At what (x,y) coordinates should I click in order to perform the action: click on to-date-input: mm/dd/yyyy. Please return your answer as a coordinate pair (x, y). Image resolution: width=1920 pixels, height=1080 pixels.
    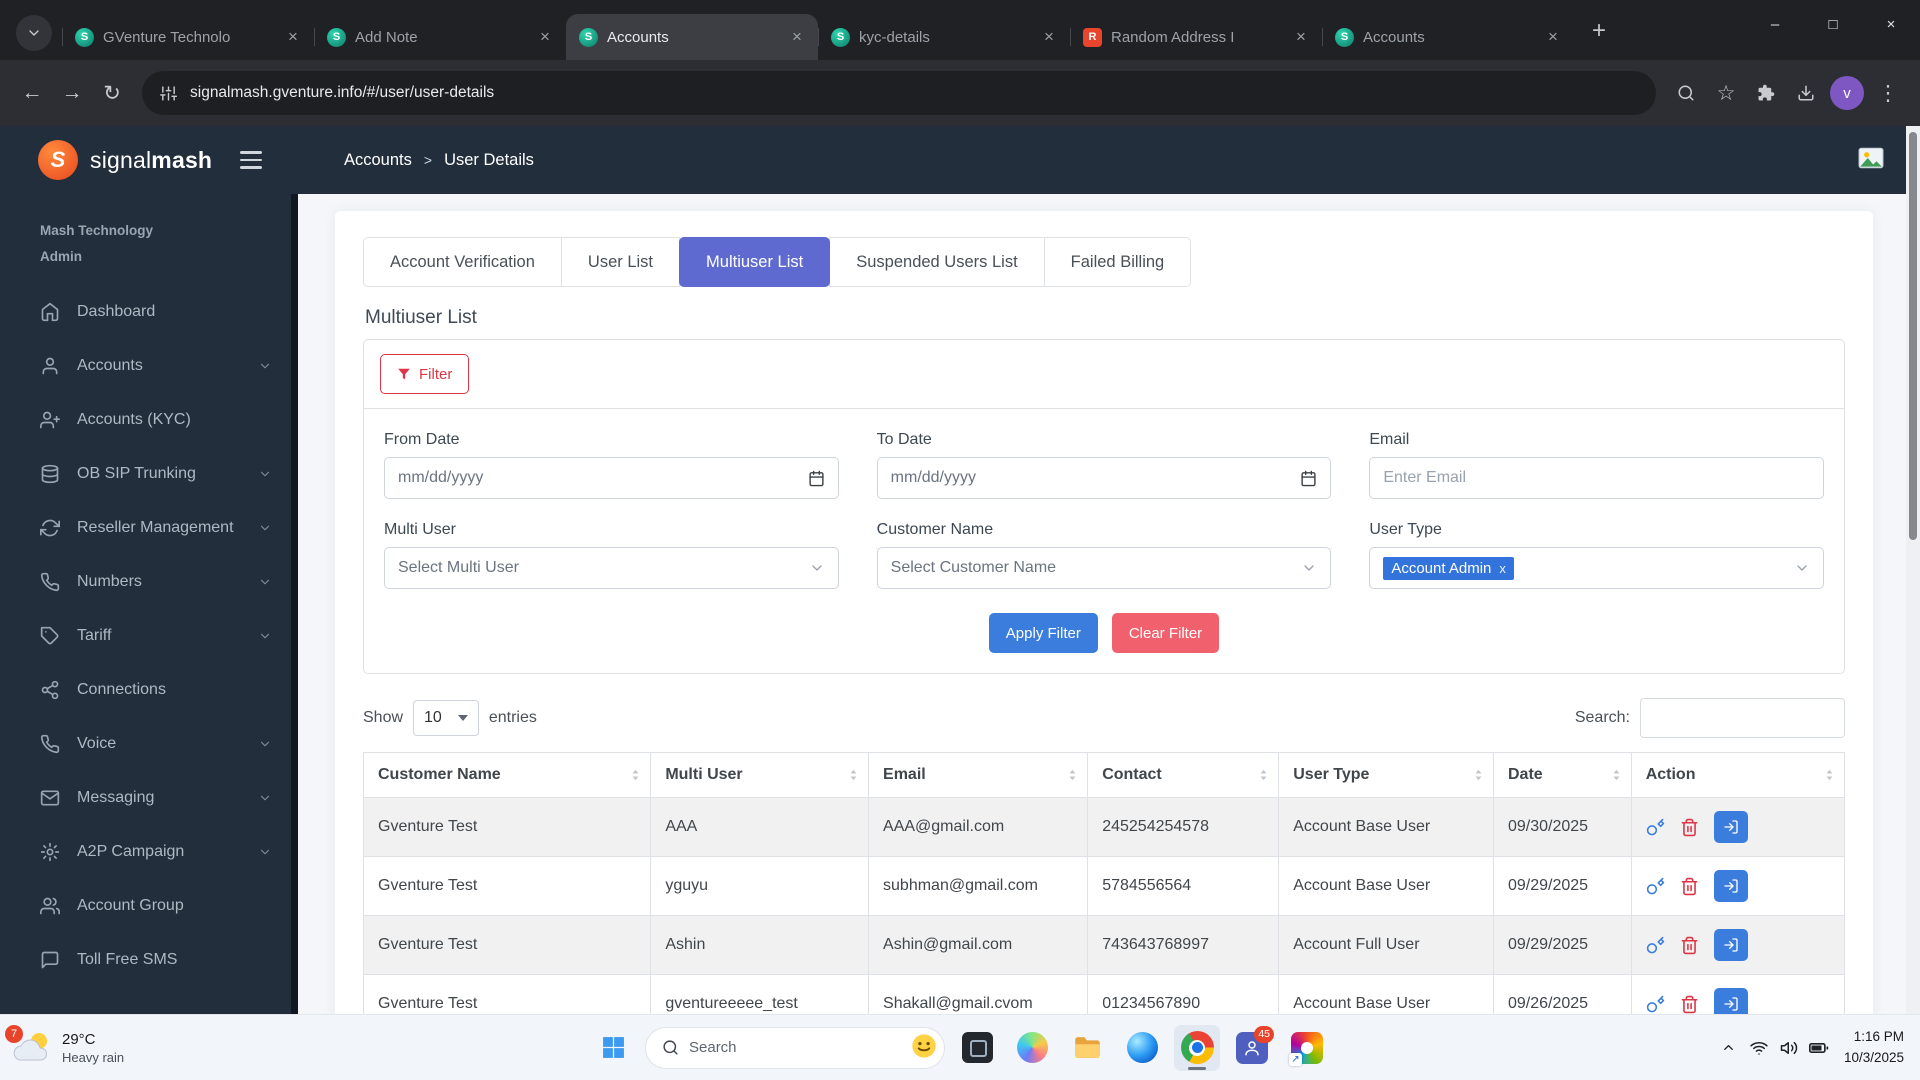
    Looking at the image, I should click on (1104, 478).